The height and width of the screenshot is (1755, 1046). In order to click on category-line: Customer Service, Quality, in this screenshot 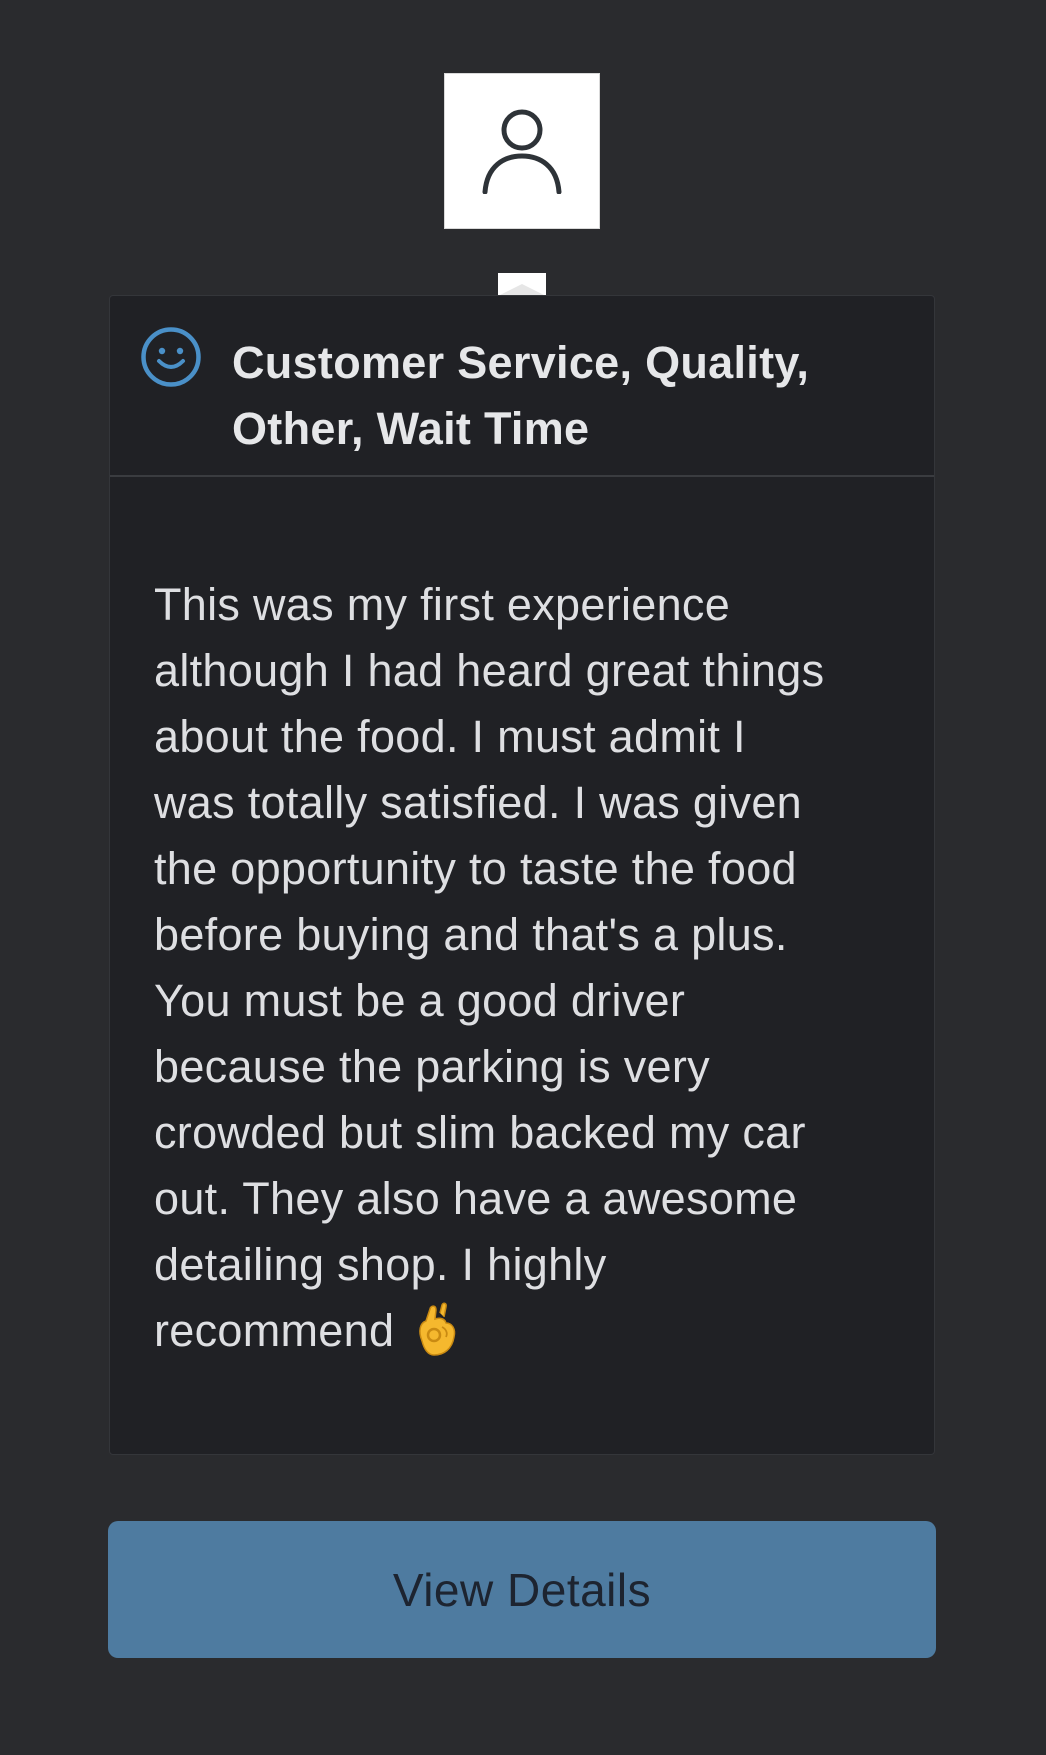, I will do `click(521, 362)`.